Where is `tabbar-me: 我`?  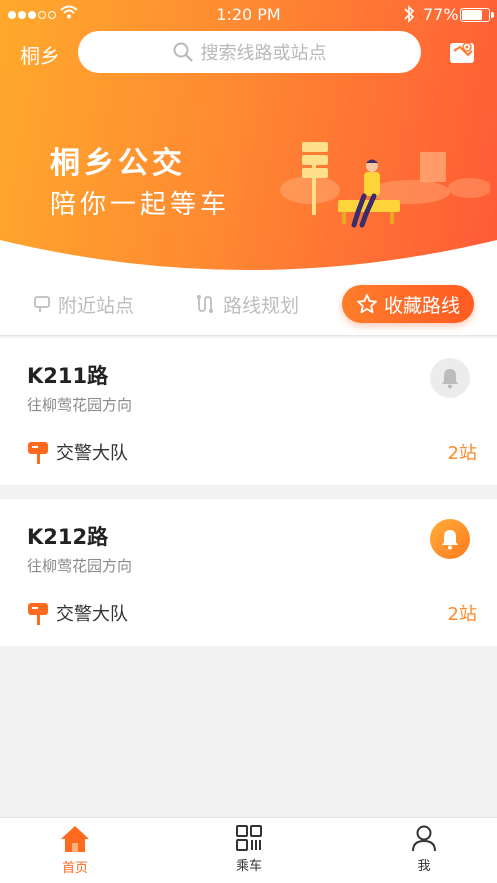 tabbar-me: 我 is located at coordinates (424, 849).